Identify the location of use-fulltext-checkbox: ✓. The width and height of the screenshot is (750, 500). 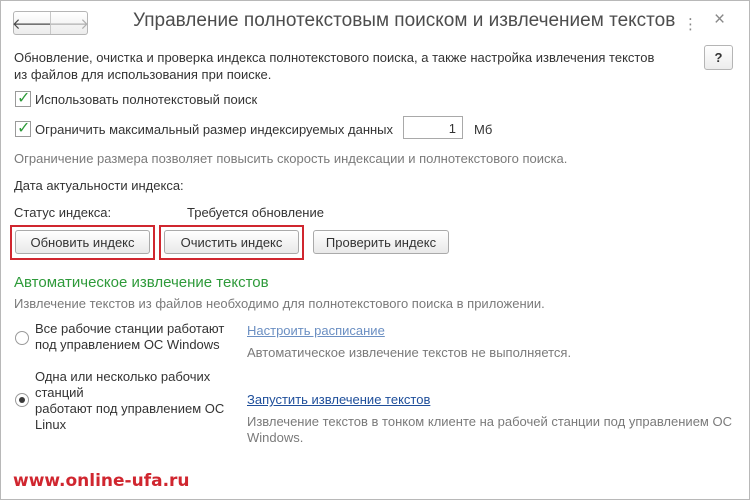
(23, 98).